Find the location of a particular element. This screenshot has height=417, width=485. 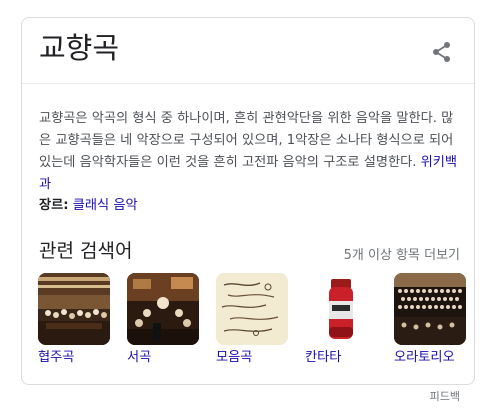

genre-row: 장르: 클래식 음악 is located at coordinates (88, 206).